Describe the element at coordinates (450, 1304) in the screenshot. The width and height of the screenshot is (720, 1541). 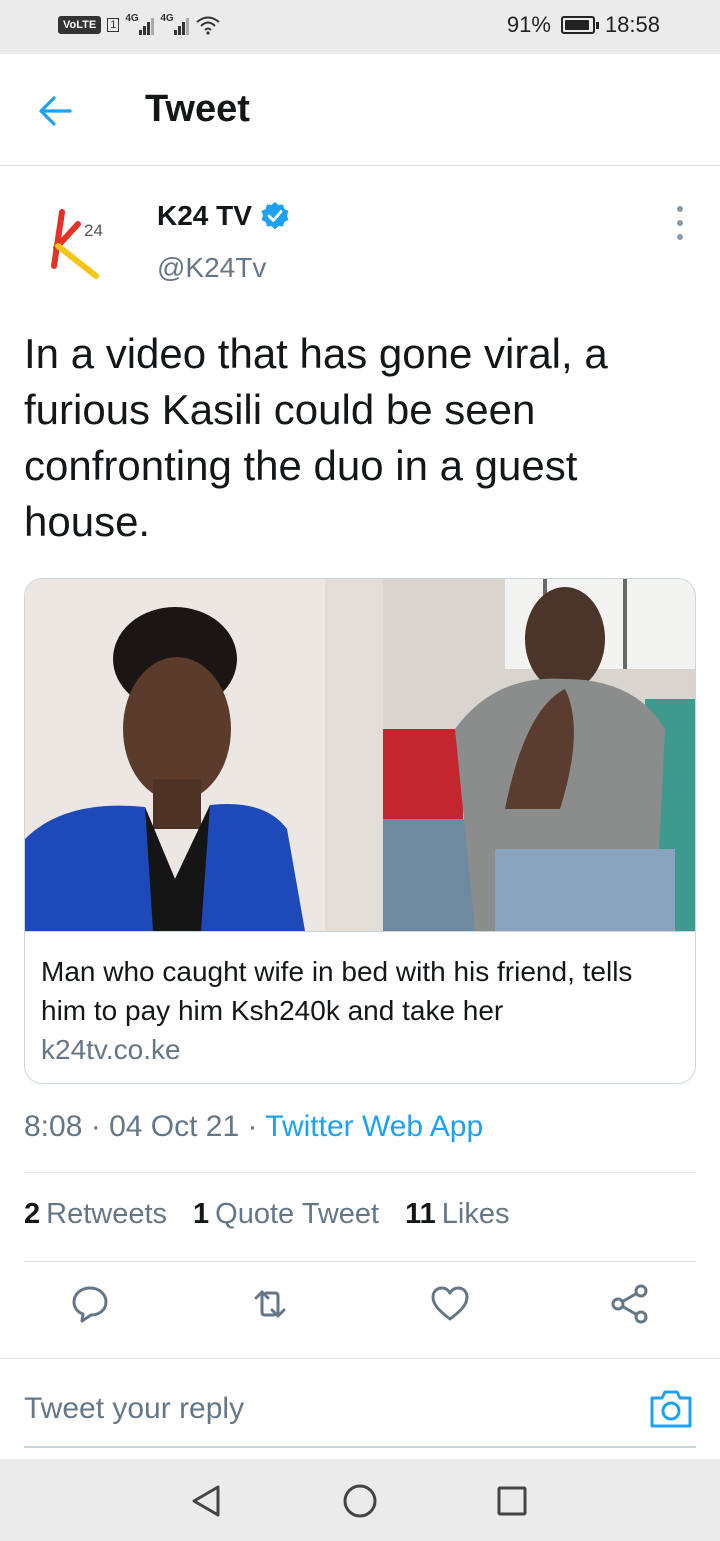
I see `like-heart-icon` at that location.